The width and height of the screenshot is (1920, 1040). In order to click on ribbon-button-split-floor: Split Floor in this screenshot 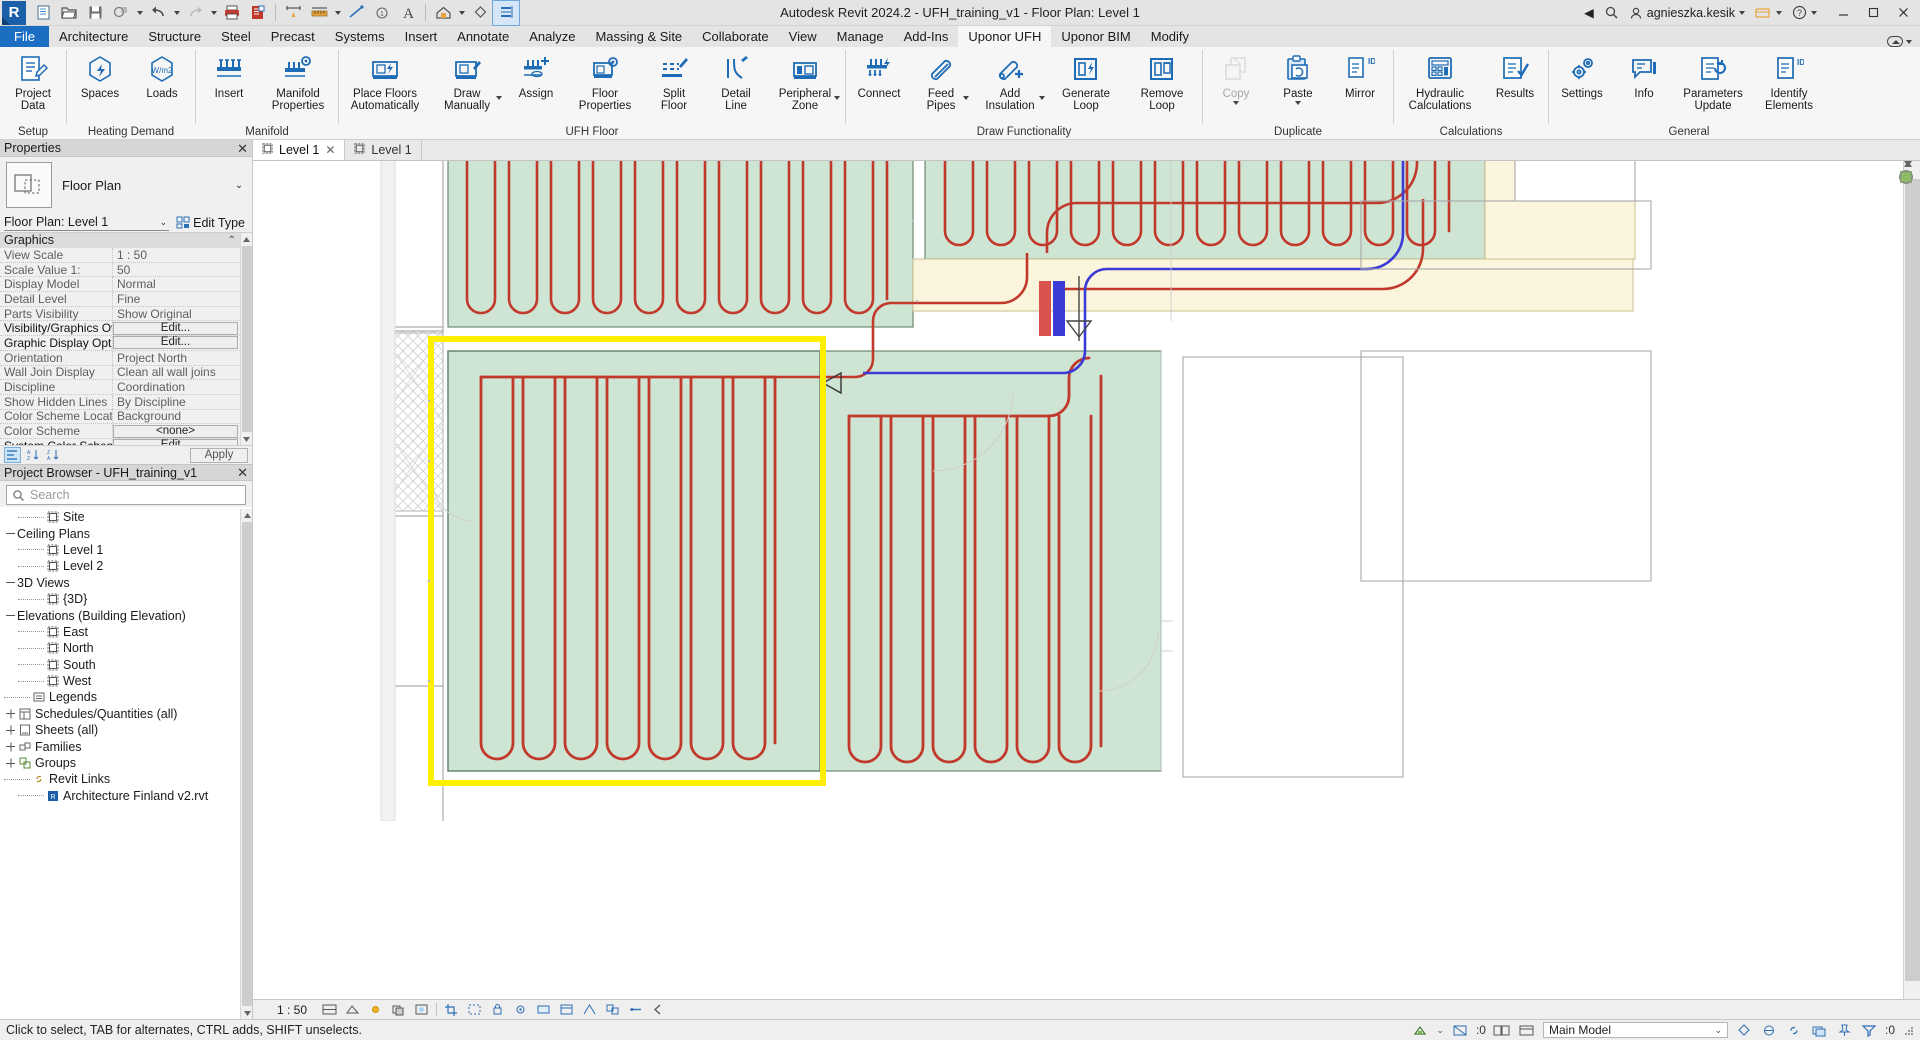, I will do `click(674, 82)`.